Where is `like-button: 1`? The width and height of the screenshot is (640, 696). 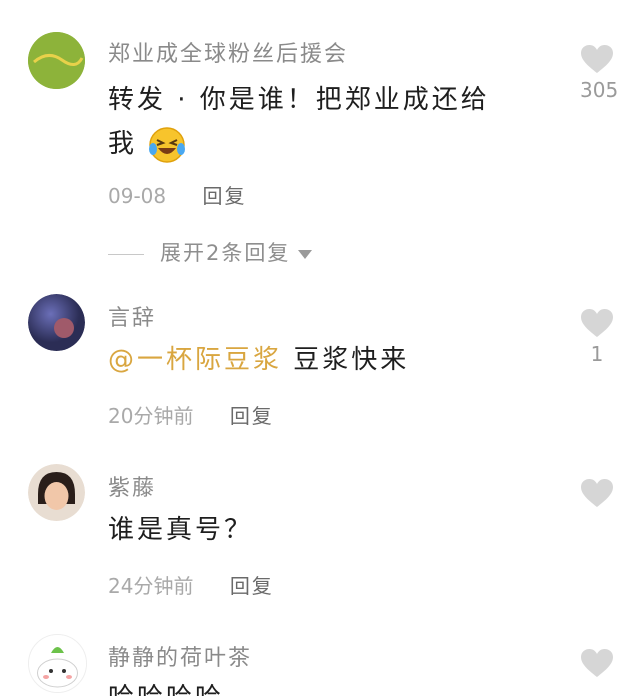 like-button: 1 is located at coordinates (597, 337).